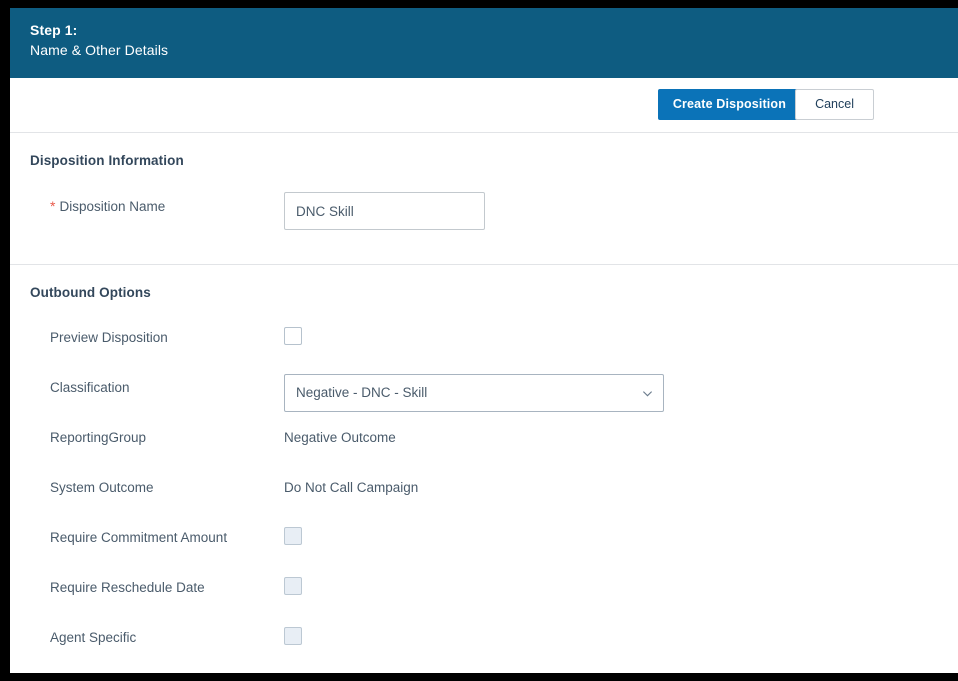 The height and width of the screenshot is (681, 958). What do you see at coordinates (99, 50) in the screenshot?
I see `step-title: Name & Other Details` at bounding box center [99, 50].